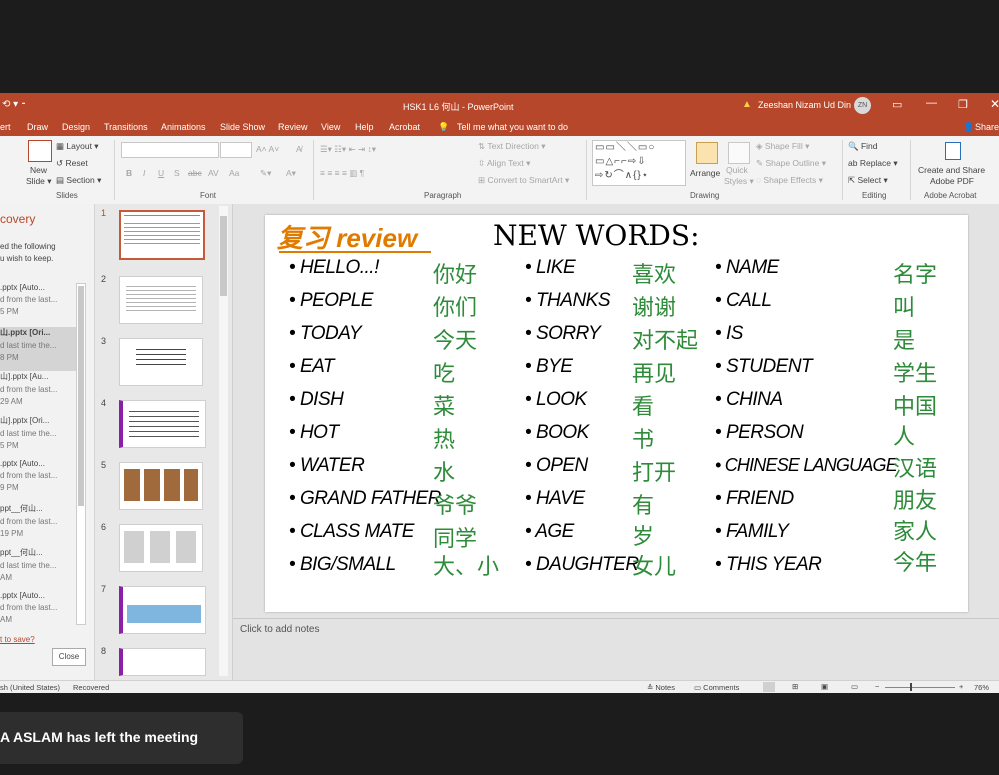 Image resolution: width=999 pixels, height=775 pixels. Describe the element at coordinates (523, 180) in the screenshot. I see `smartart-button: ⊞ Convert to SmartArt ▾` at that location.